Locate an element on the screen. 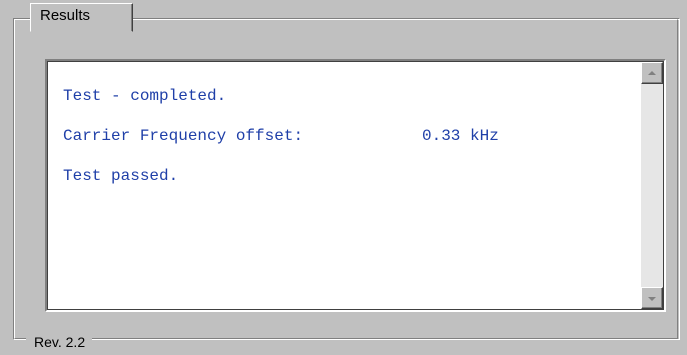 The image size is (687, 355). scroll-up-button is located at coordinates (652, 73).